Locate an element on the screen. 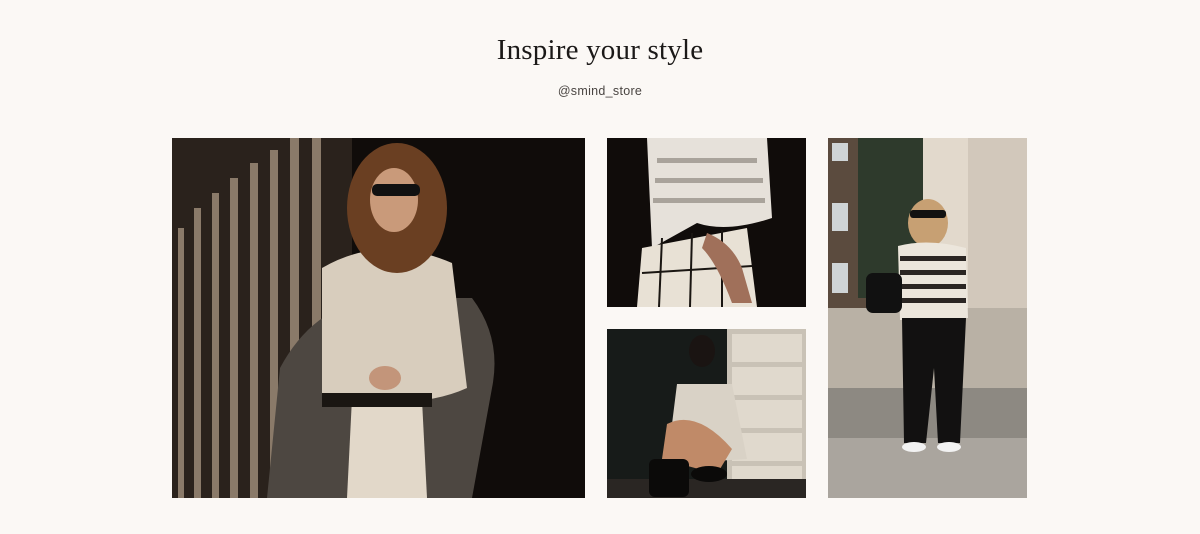 This screenshot has width=1200, height=534. photo-crochet-dress is located at coordinates (706, 413).